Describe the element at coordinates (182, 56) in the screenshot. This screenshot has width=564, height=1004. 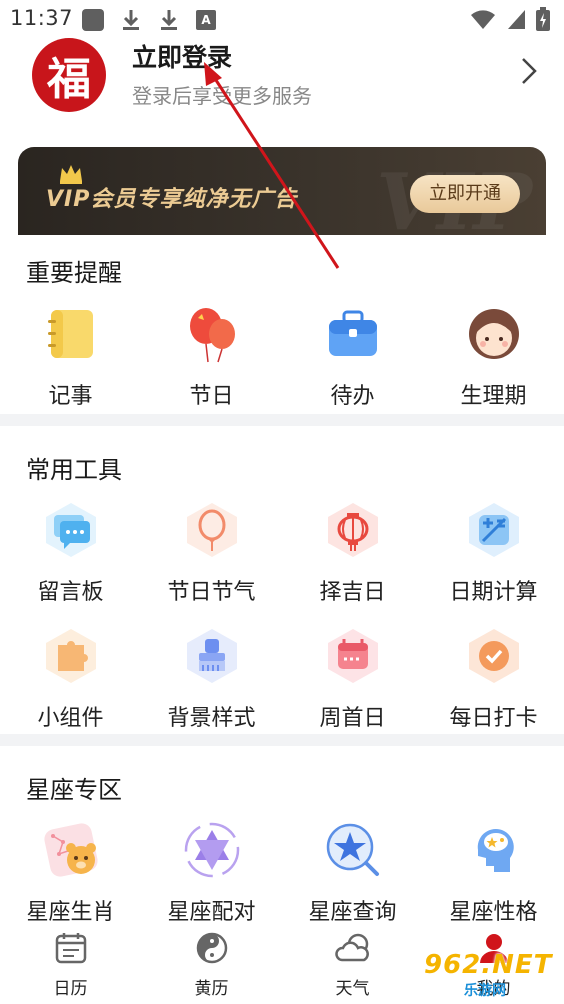
I see `login-title: 立即登录` at that location.